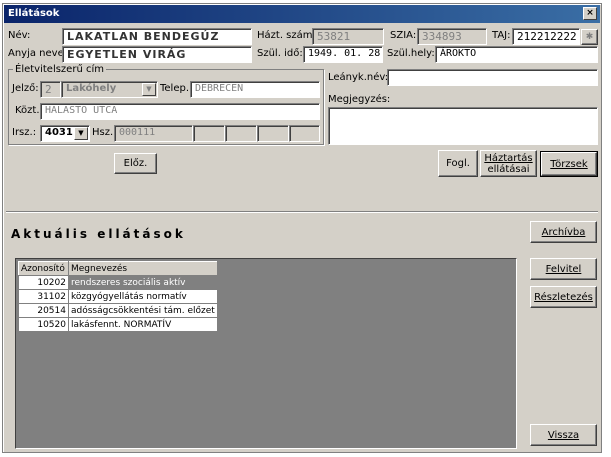  I want to click on row-name: közgyógyellátás normatív, so click(143, 296).